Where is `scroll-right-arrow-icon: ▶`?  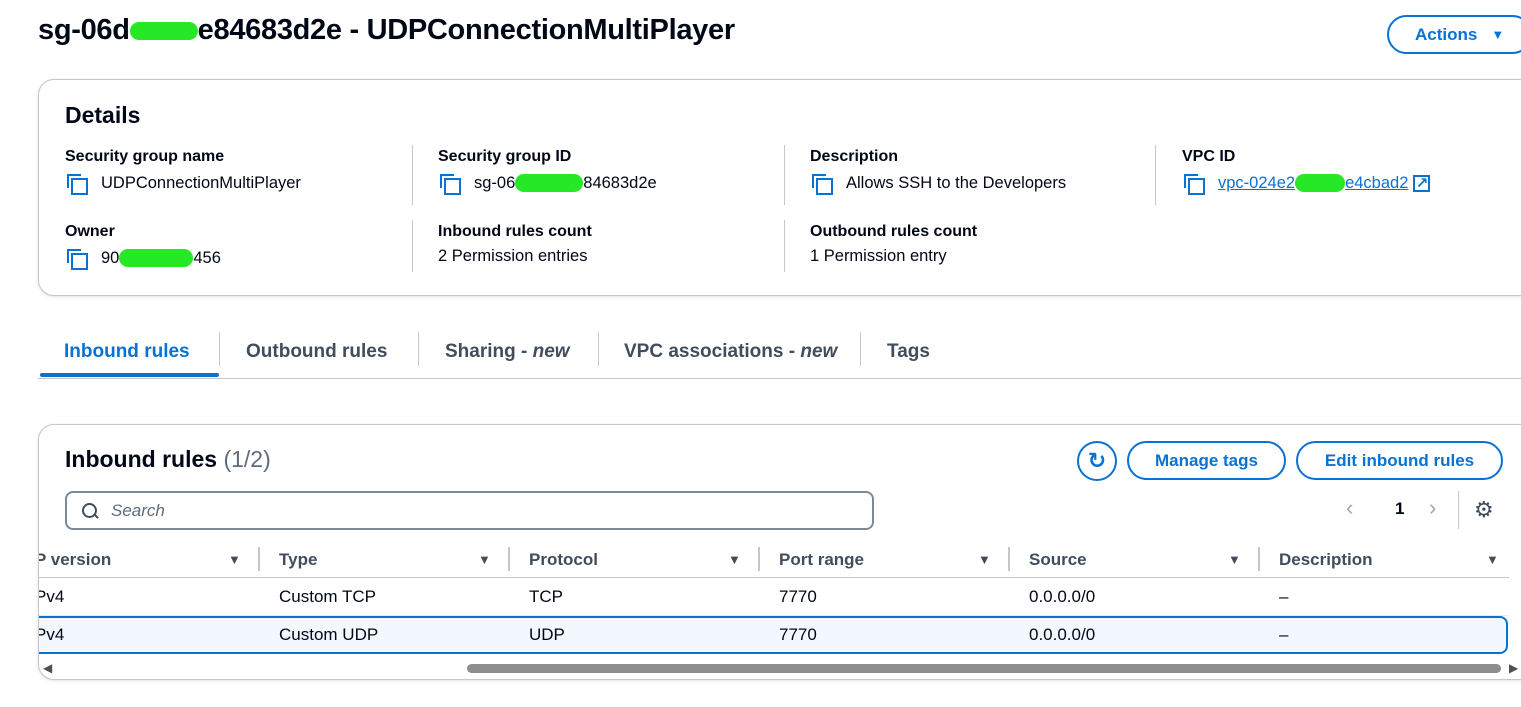 scroll-right-arrow-icon: ▶ is located at coordinates (1513, 668).